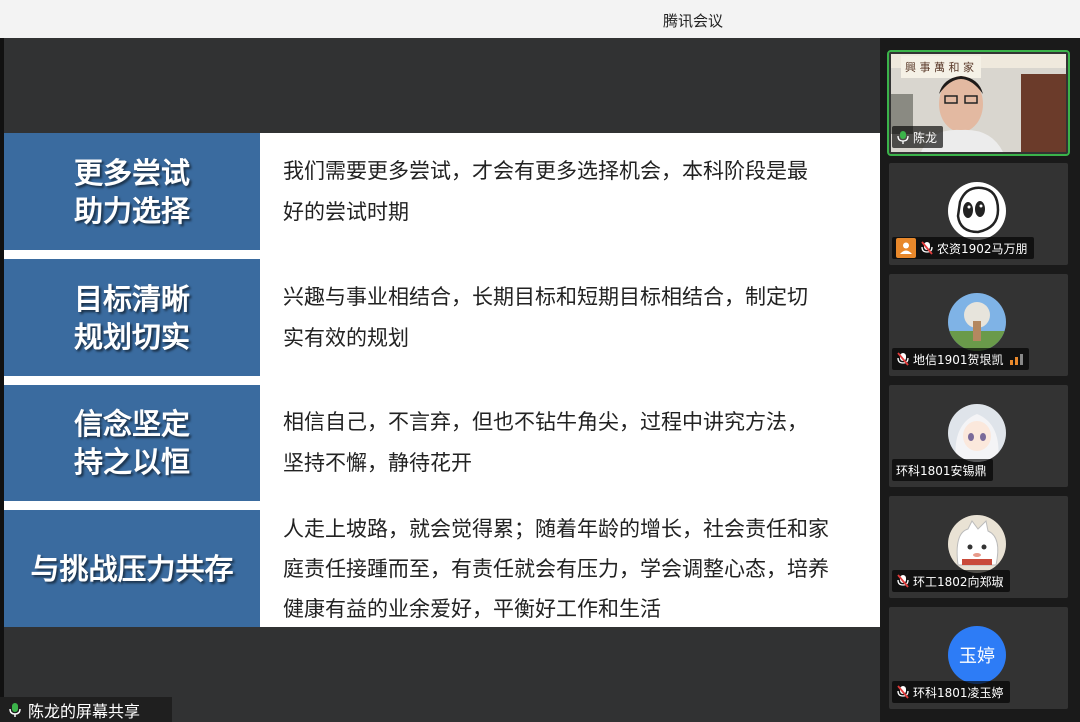  I want to click on participant-nametag: 环科1801凌玉婷, so click(951, 692).